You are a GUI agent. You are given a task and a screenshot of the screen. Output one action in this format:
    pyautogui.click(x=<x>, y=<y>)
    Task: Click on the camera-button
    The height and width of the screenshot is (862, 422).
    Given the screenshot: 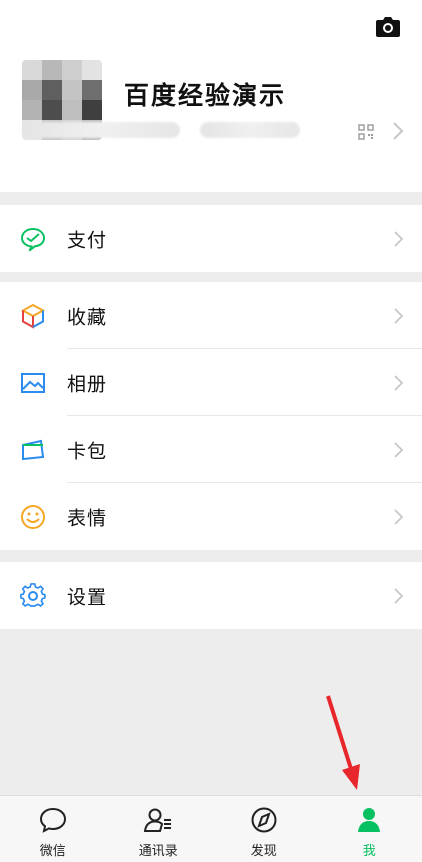 What is the action you would take?
    pyautogui.click(x=388, y=27)
    